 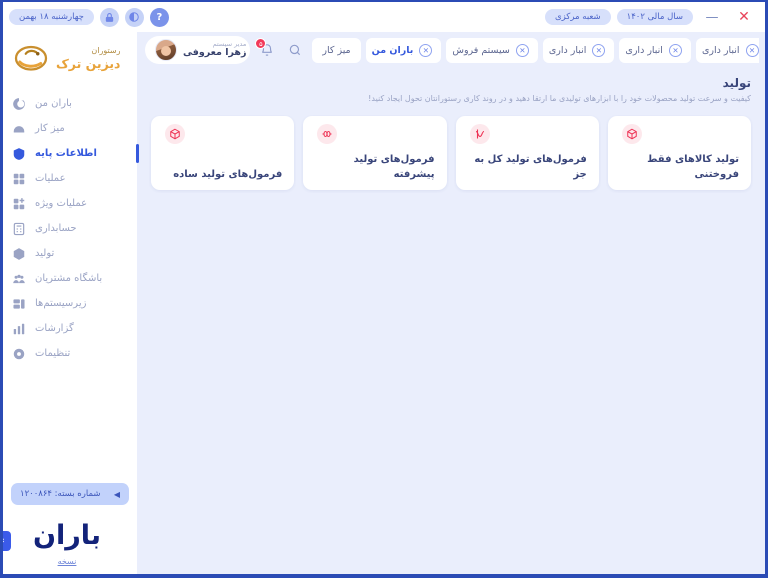 I want to click on sidebar-item-label: میز کار, so click(x=50, y=128).